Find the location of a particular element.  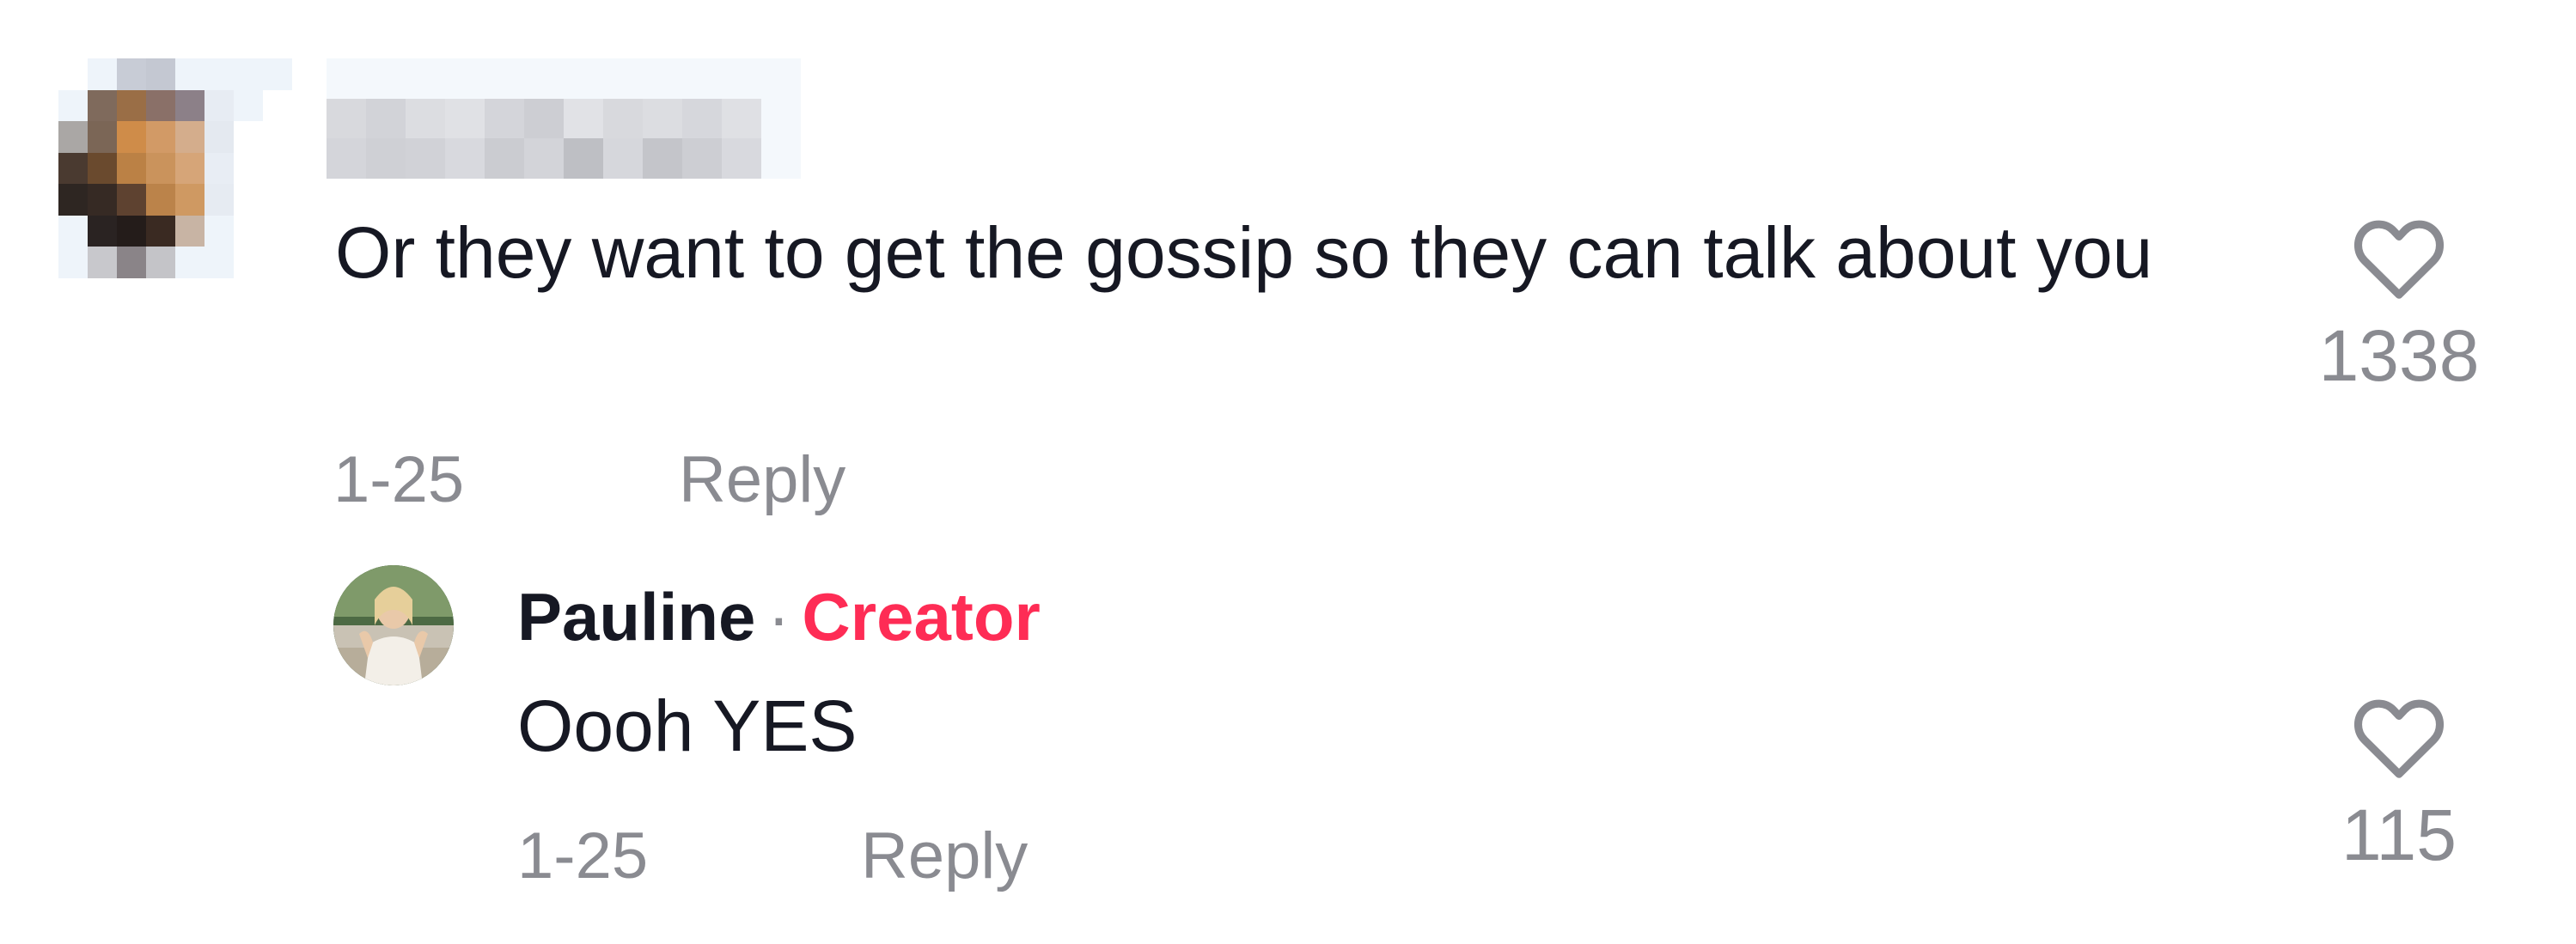

commenter-username-pixelated is located at coordinates (564, 118).